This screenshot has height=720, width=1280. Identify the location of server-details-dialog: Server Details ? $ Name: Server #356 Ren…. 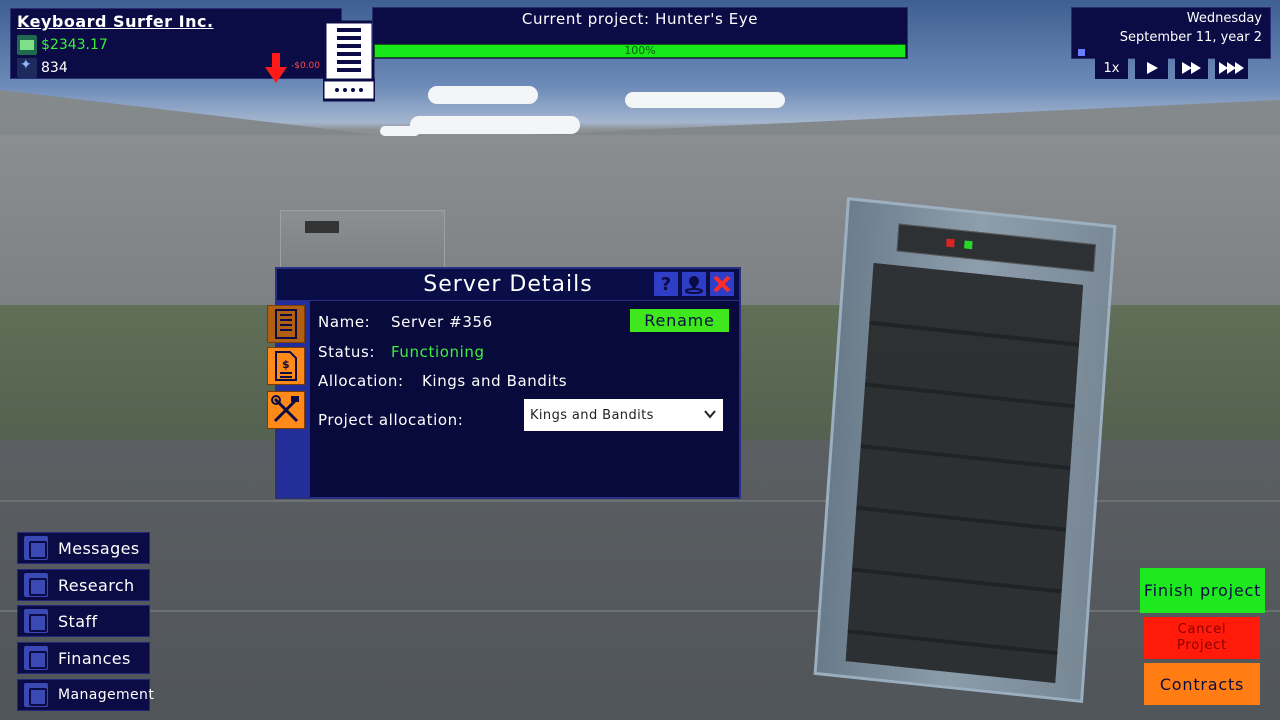
(504, 383).